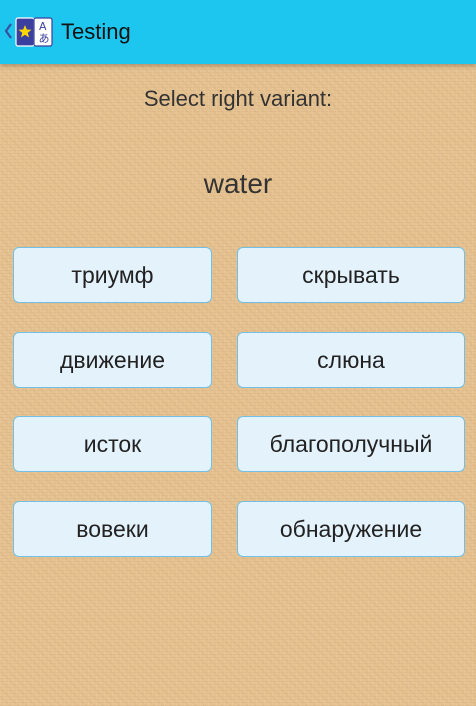  I want to click on answer-option-4: слюна, so click(351, 360).